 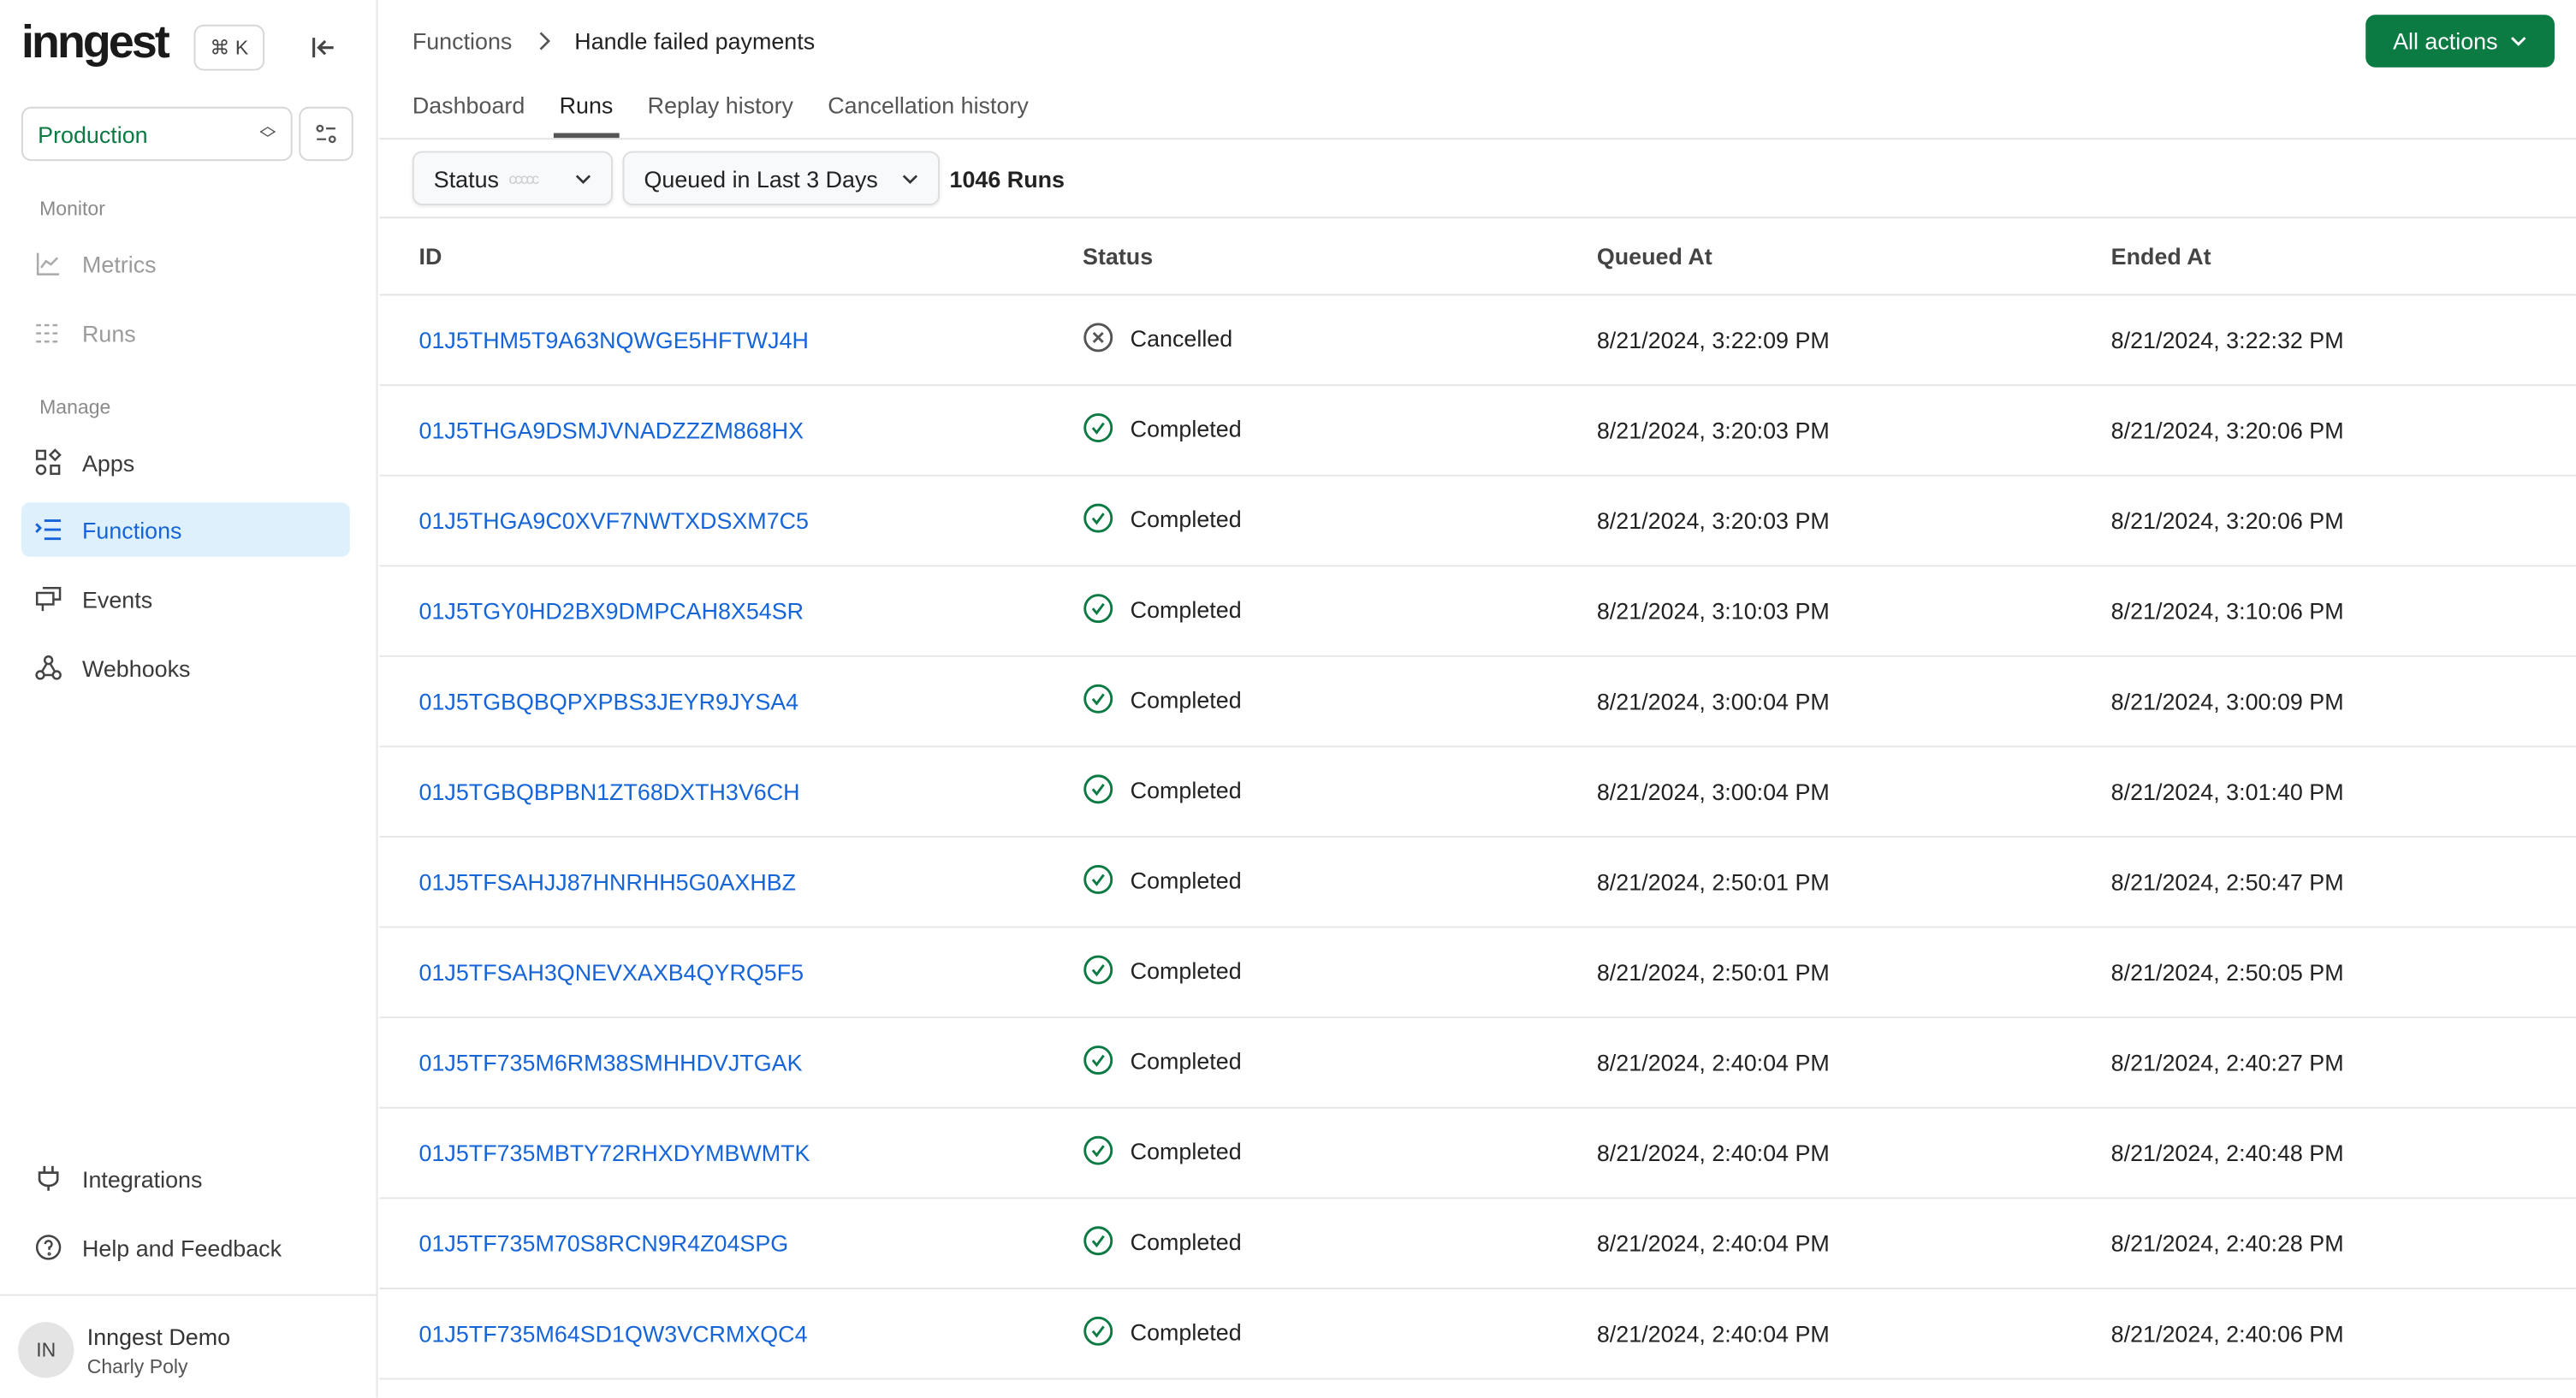 What do you see at coordinates (2161, 256) in the screenshot?
I see `column-header-ended-at: Ended At` at bounding box center [2161, 256].